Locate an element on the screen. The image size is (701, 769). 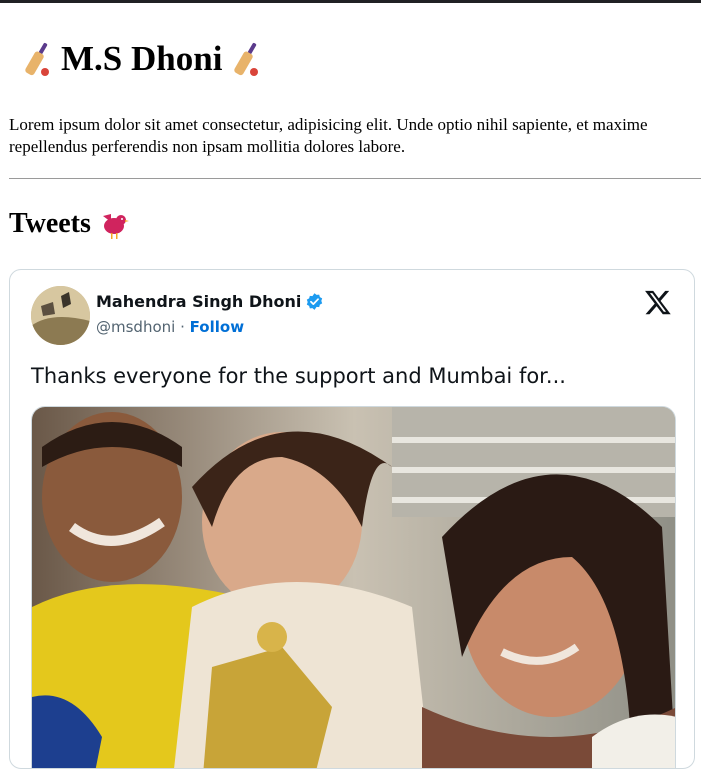
author-name-row: Mahendra Singh Dhoni is located at coordinates (210, 301).